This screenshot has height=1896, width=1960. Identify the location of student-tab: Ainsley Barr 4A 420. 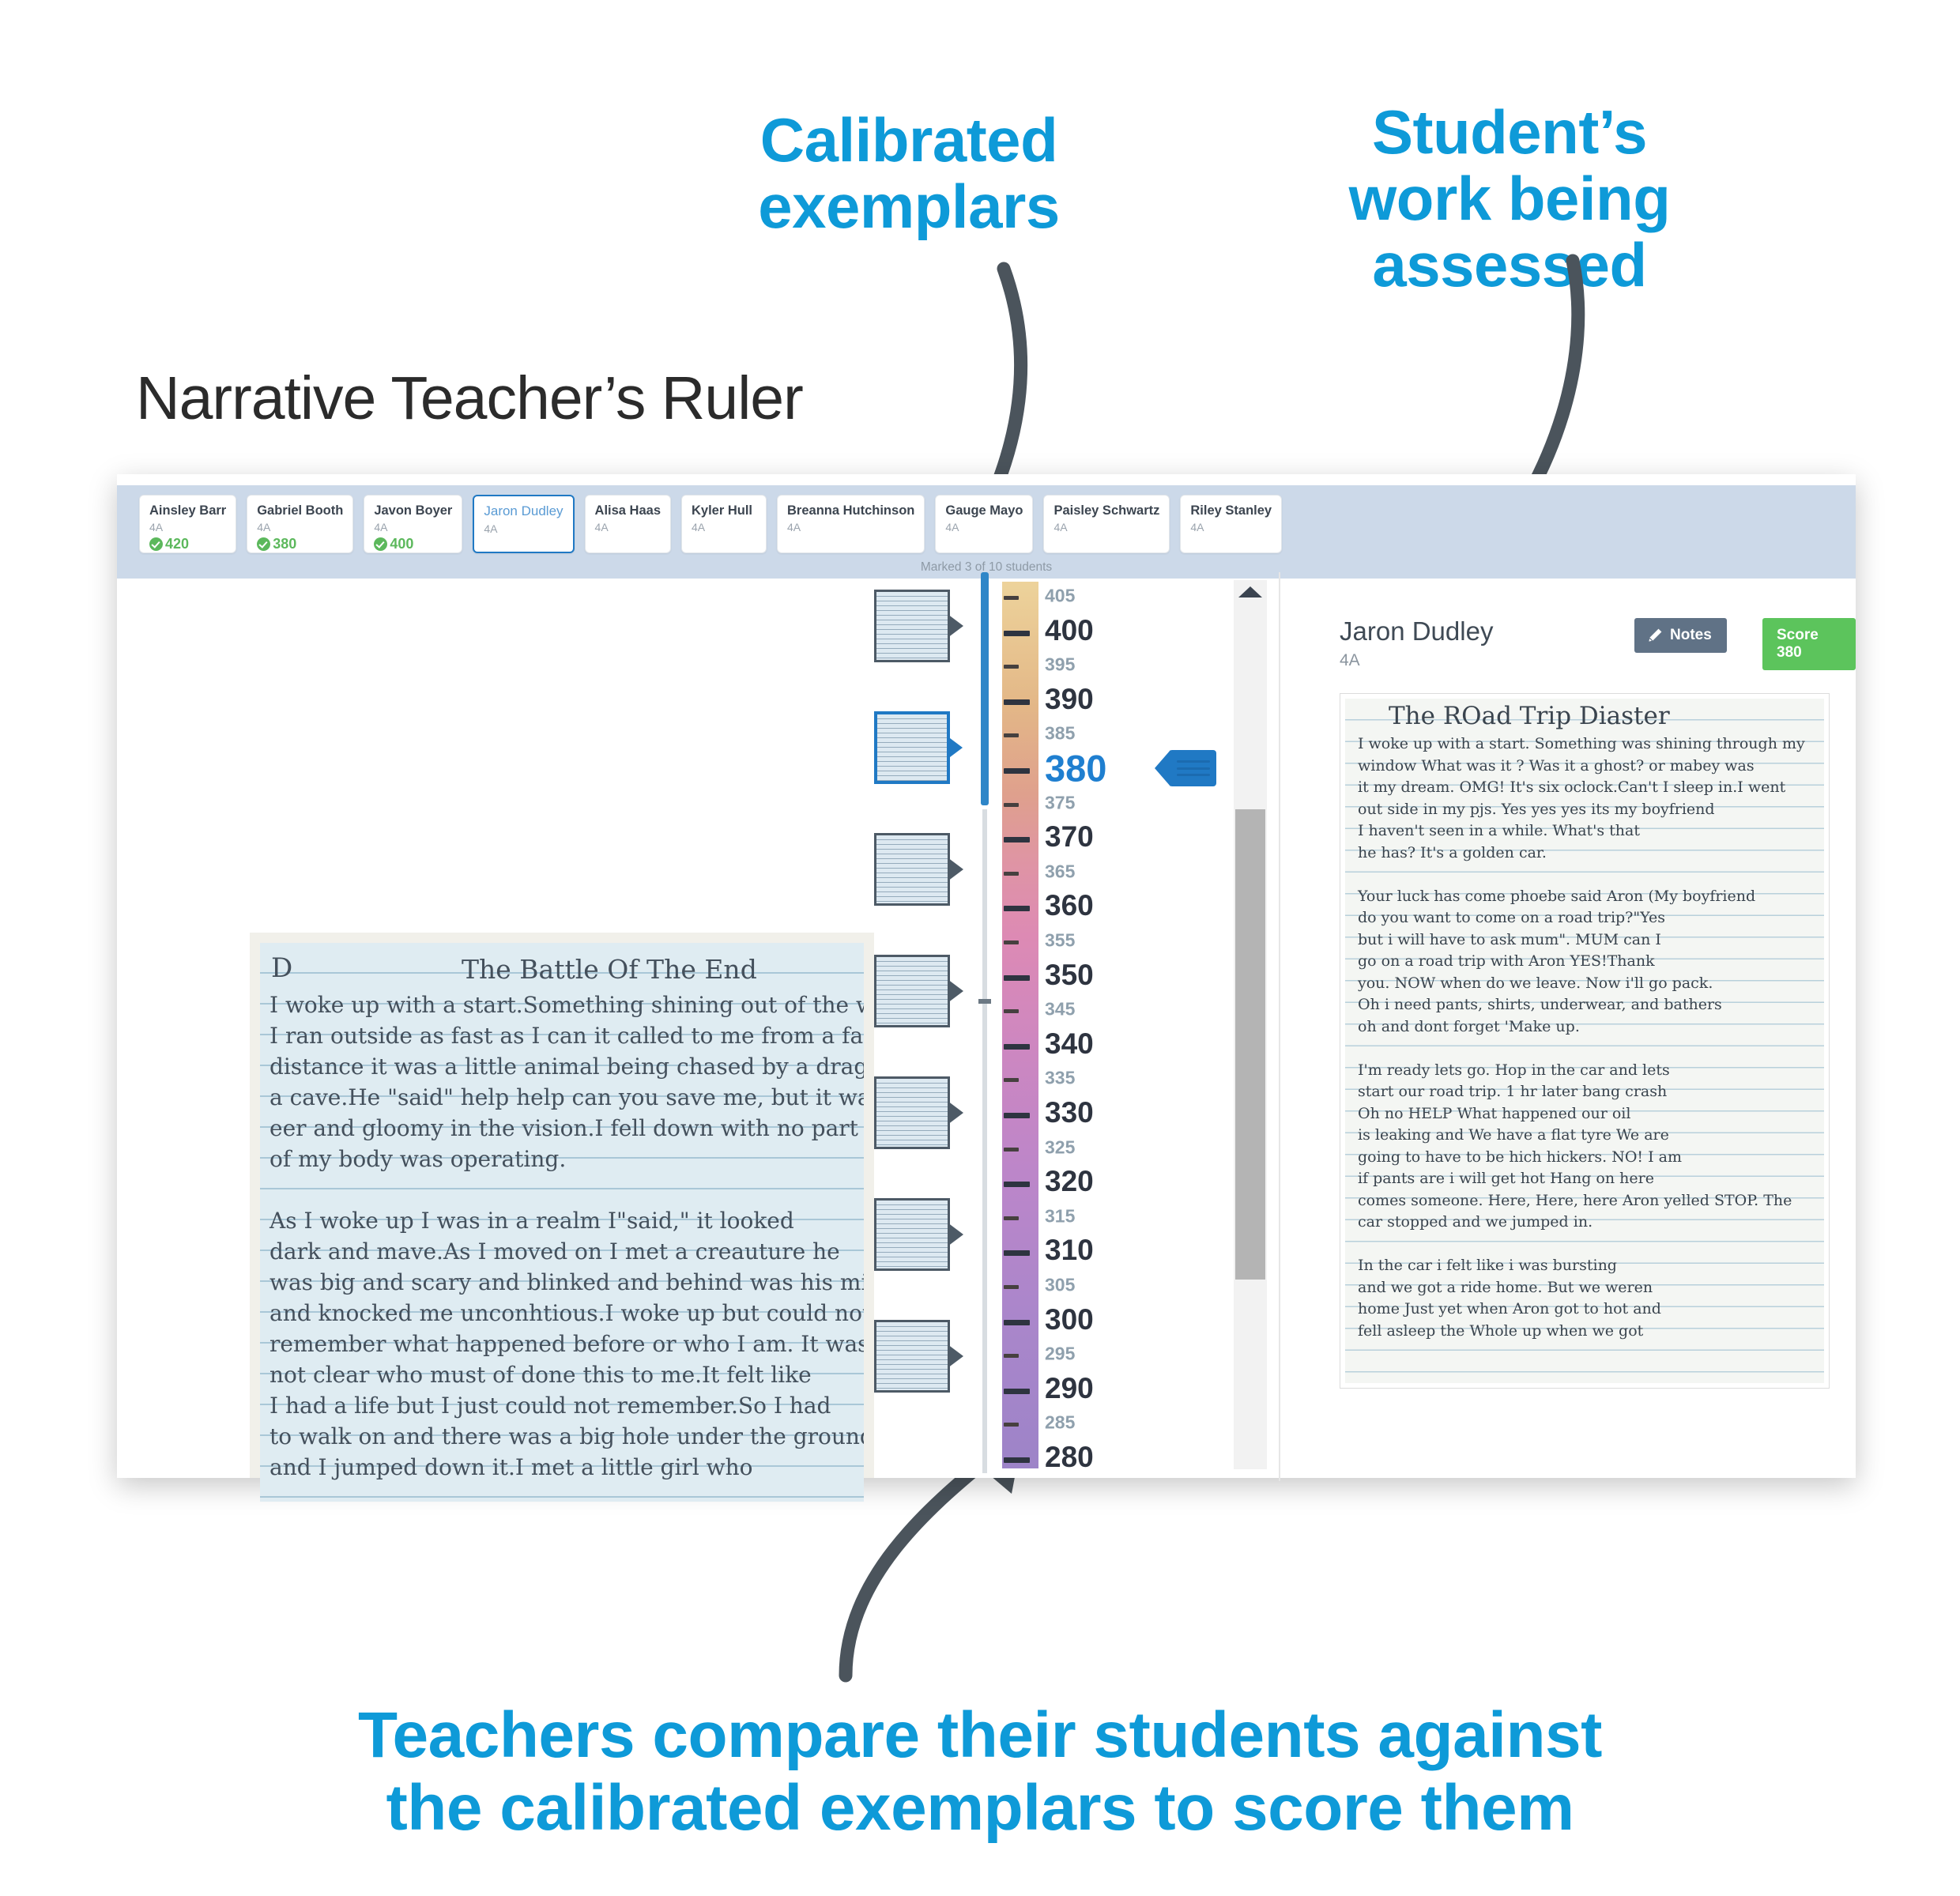
(188, 524).